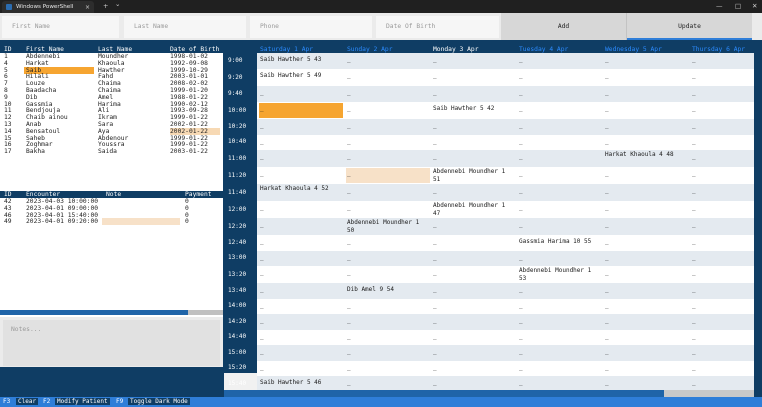 The image size is (762, 407). What do you see at coordinates (82, 401) in the screenshot?
I see `modify-patient-shortcut: Modify Patient` at bounding box center [82, 401].